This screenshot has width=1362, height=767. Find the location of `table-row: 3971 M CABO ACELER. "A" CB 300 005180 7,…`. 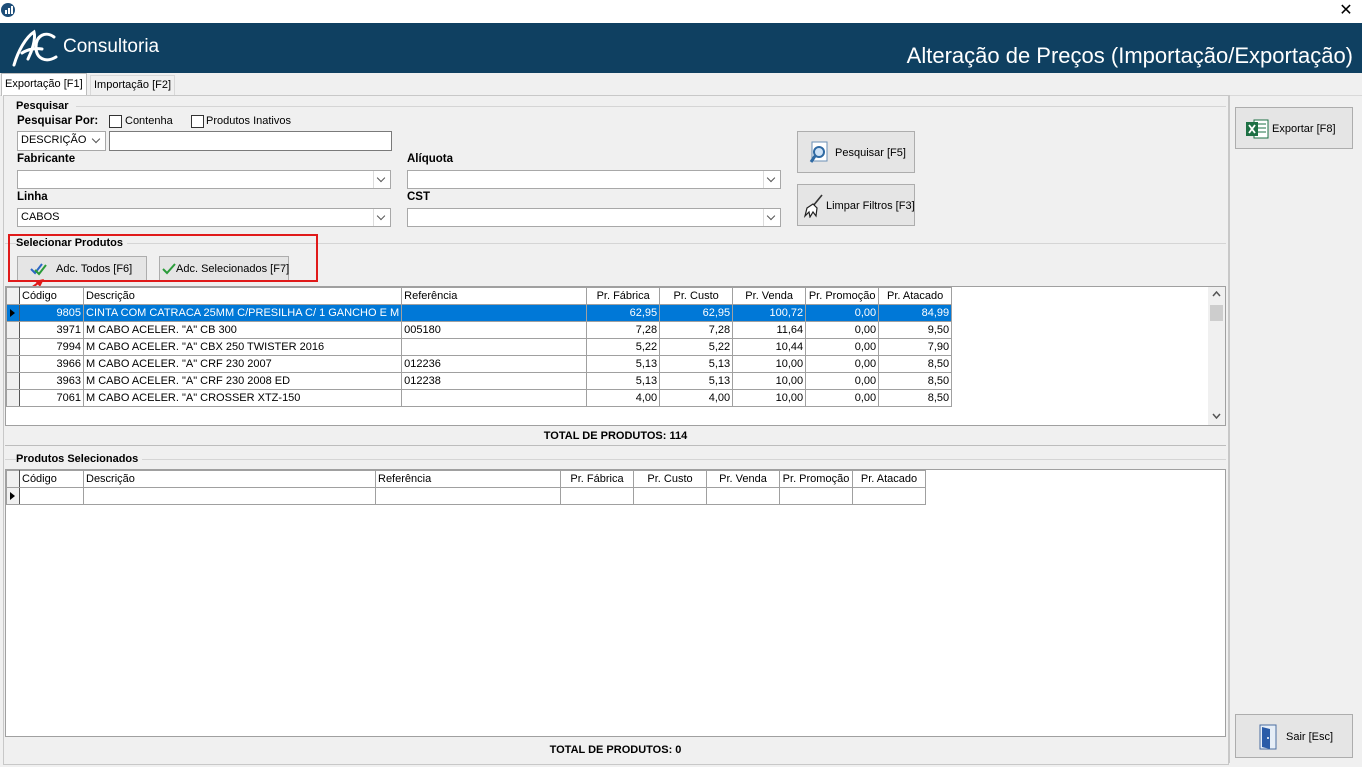

table-row: 3971 M CABO ACELER. "A" CB 300 005180 7,… is located at coordinates (479, 330).